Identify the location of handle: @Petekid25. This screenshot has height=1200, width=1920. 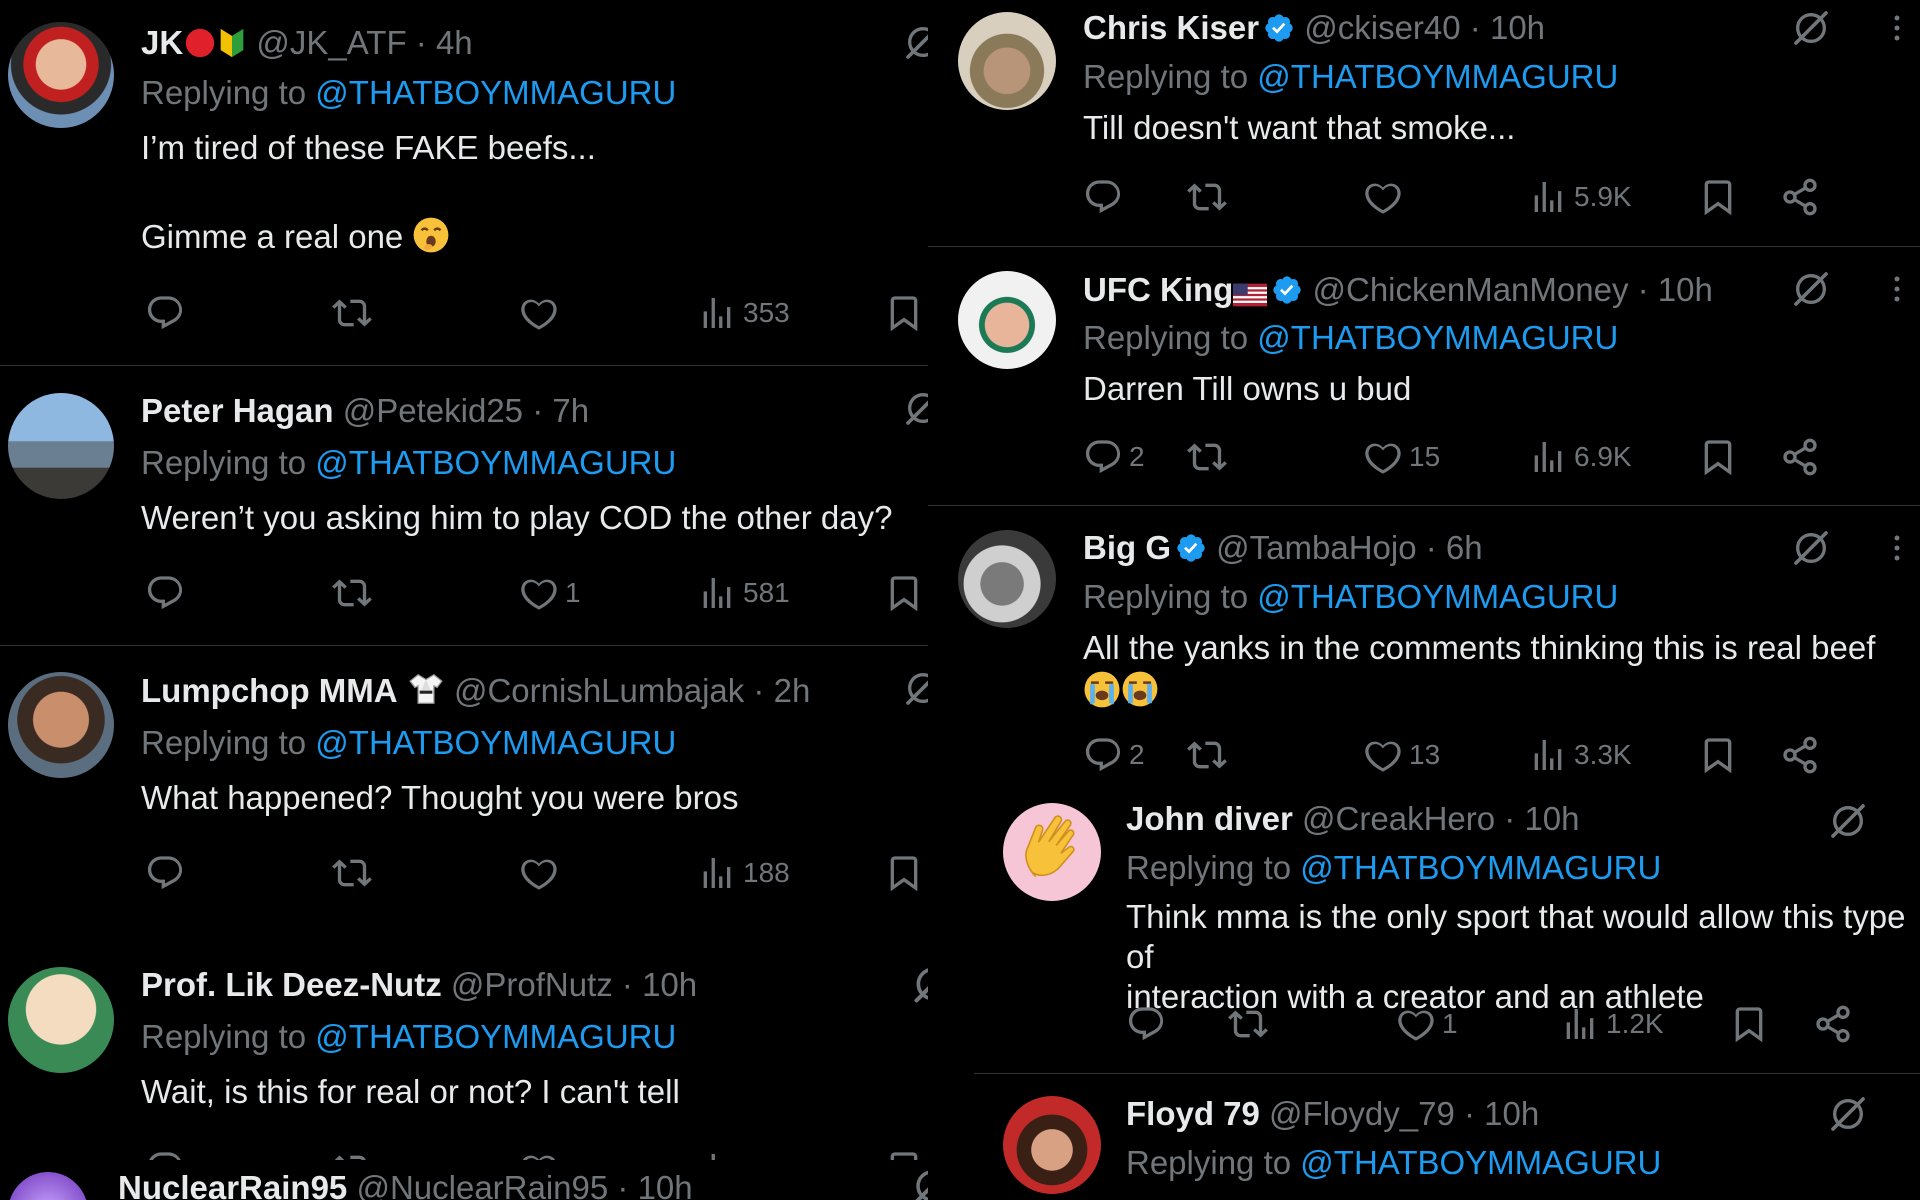
(433, 410).